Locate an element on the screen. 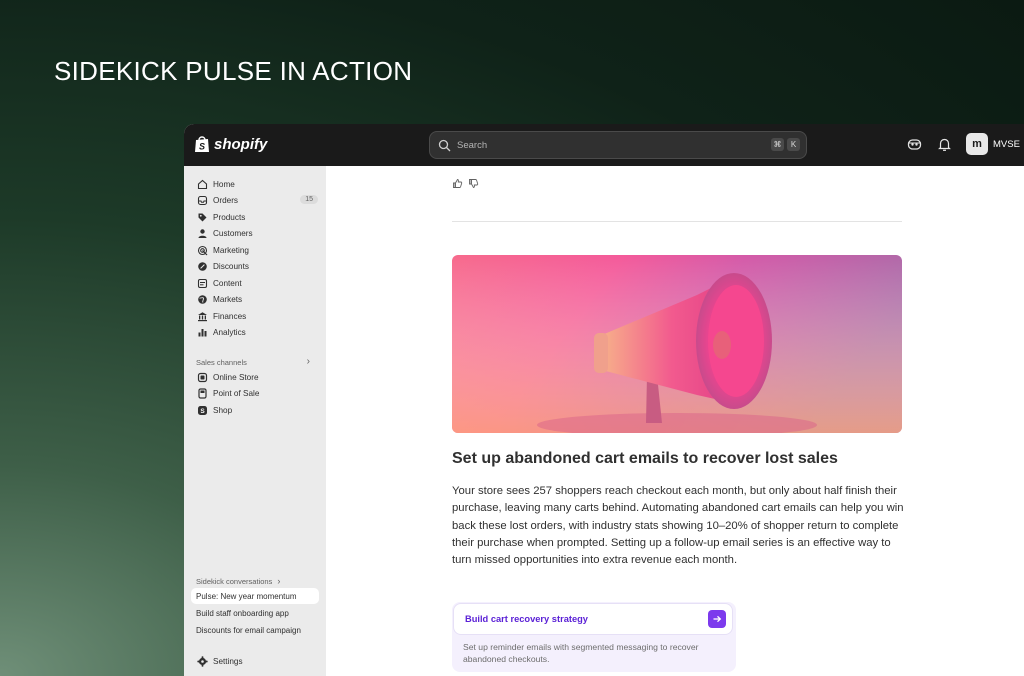 The height and width of the screenshot is (676, 1024). sidebar-item-label: Customers is located at coordinates (233, 233).